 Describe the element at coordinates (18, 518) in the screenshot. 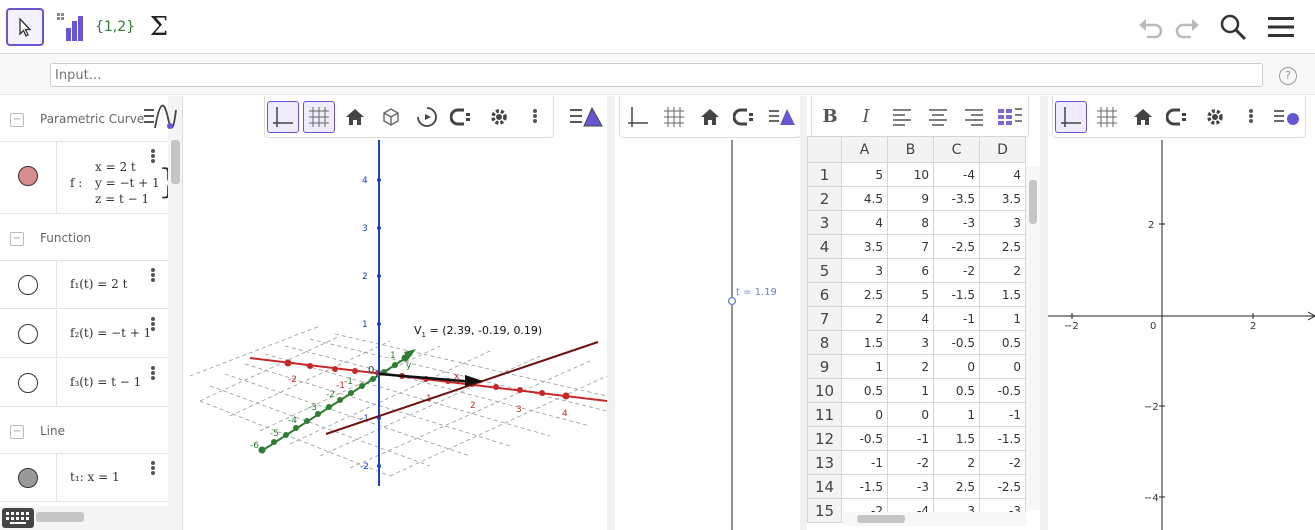

I see `keyboard-icon` at that location.